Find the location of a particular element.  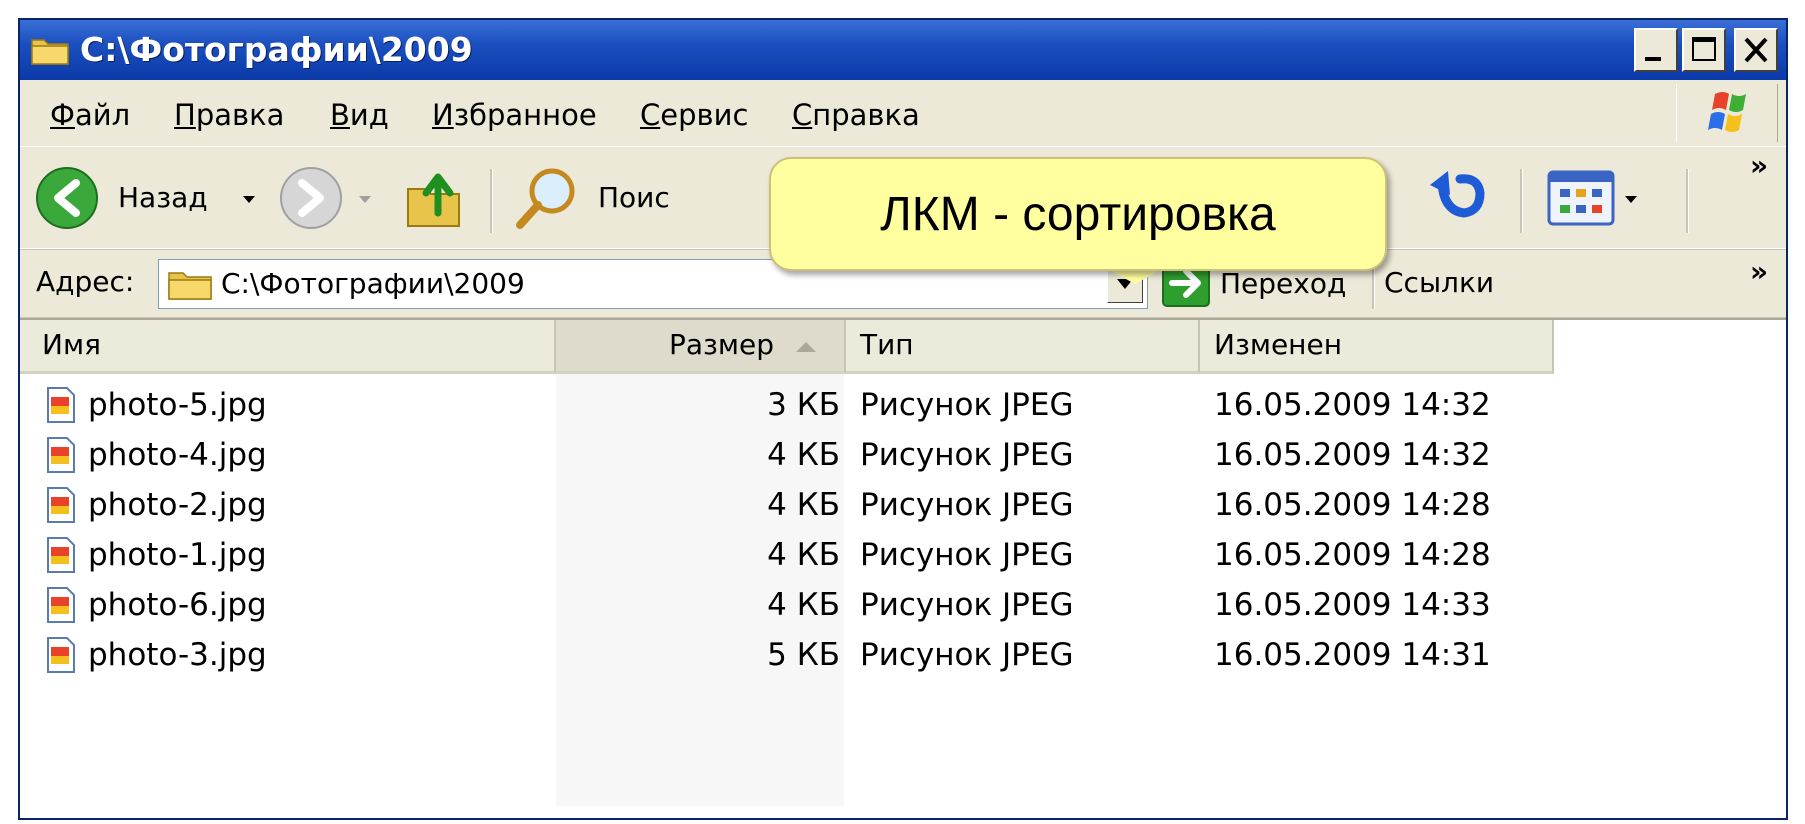

close-button is located at coordinates (1756, 50).